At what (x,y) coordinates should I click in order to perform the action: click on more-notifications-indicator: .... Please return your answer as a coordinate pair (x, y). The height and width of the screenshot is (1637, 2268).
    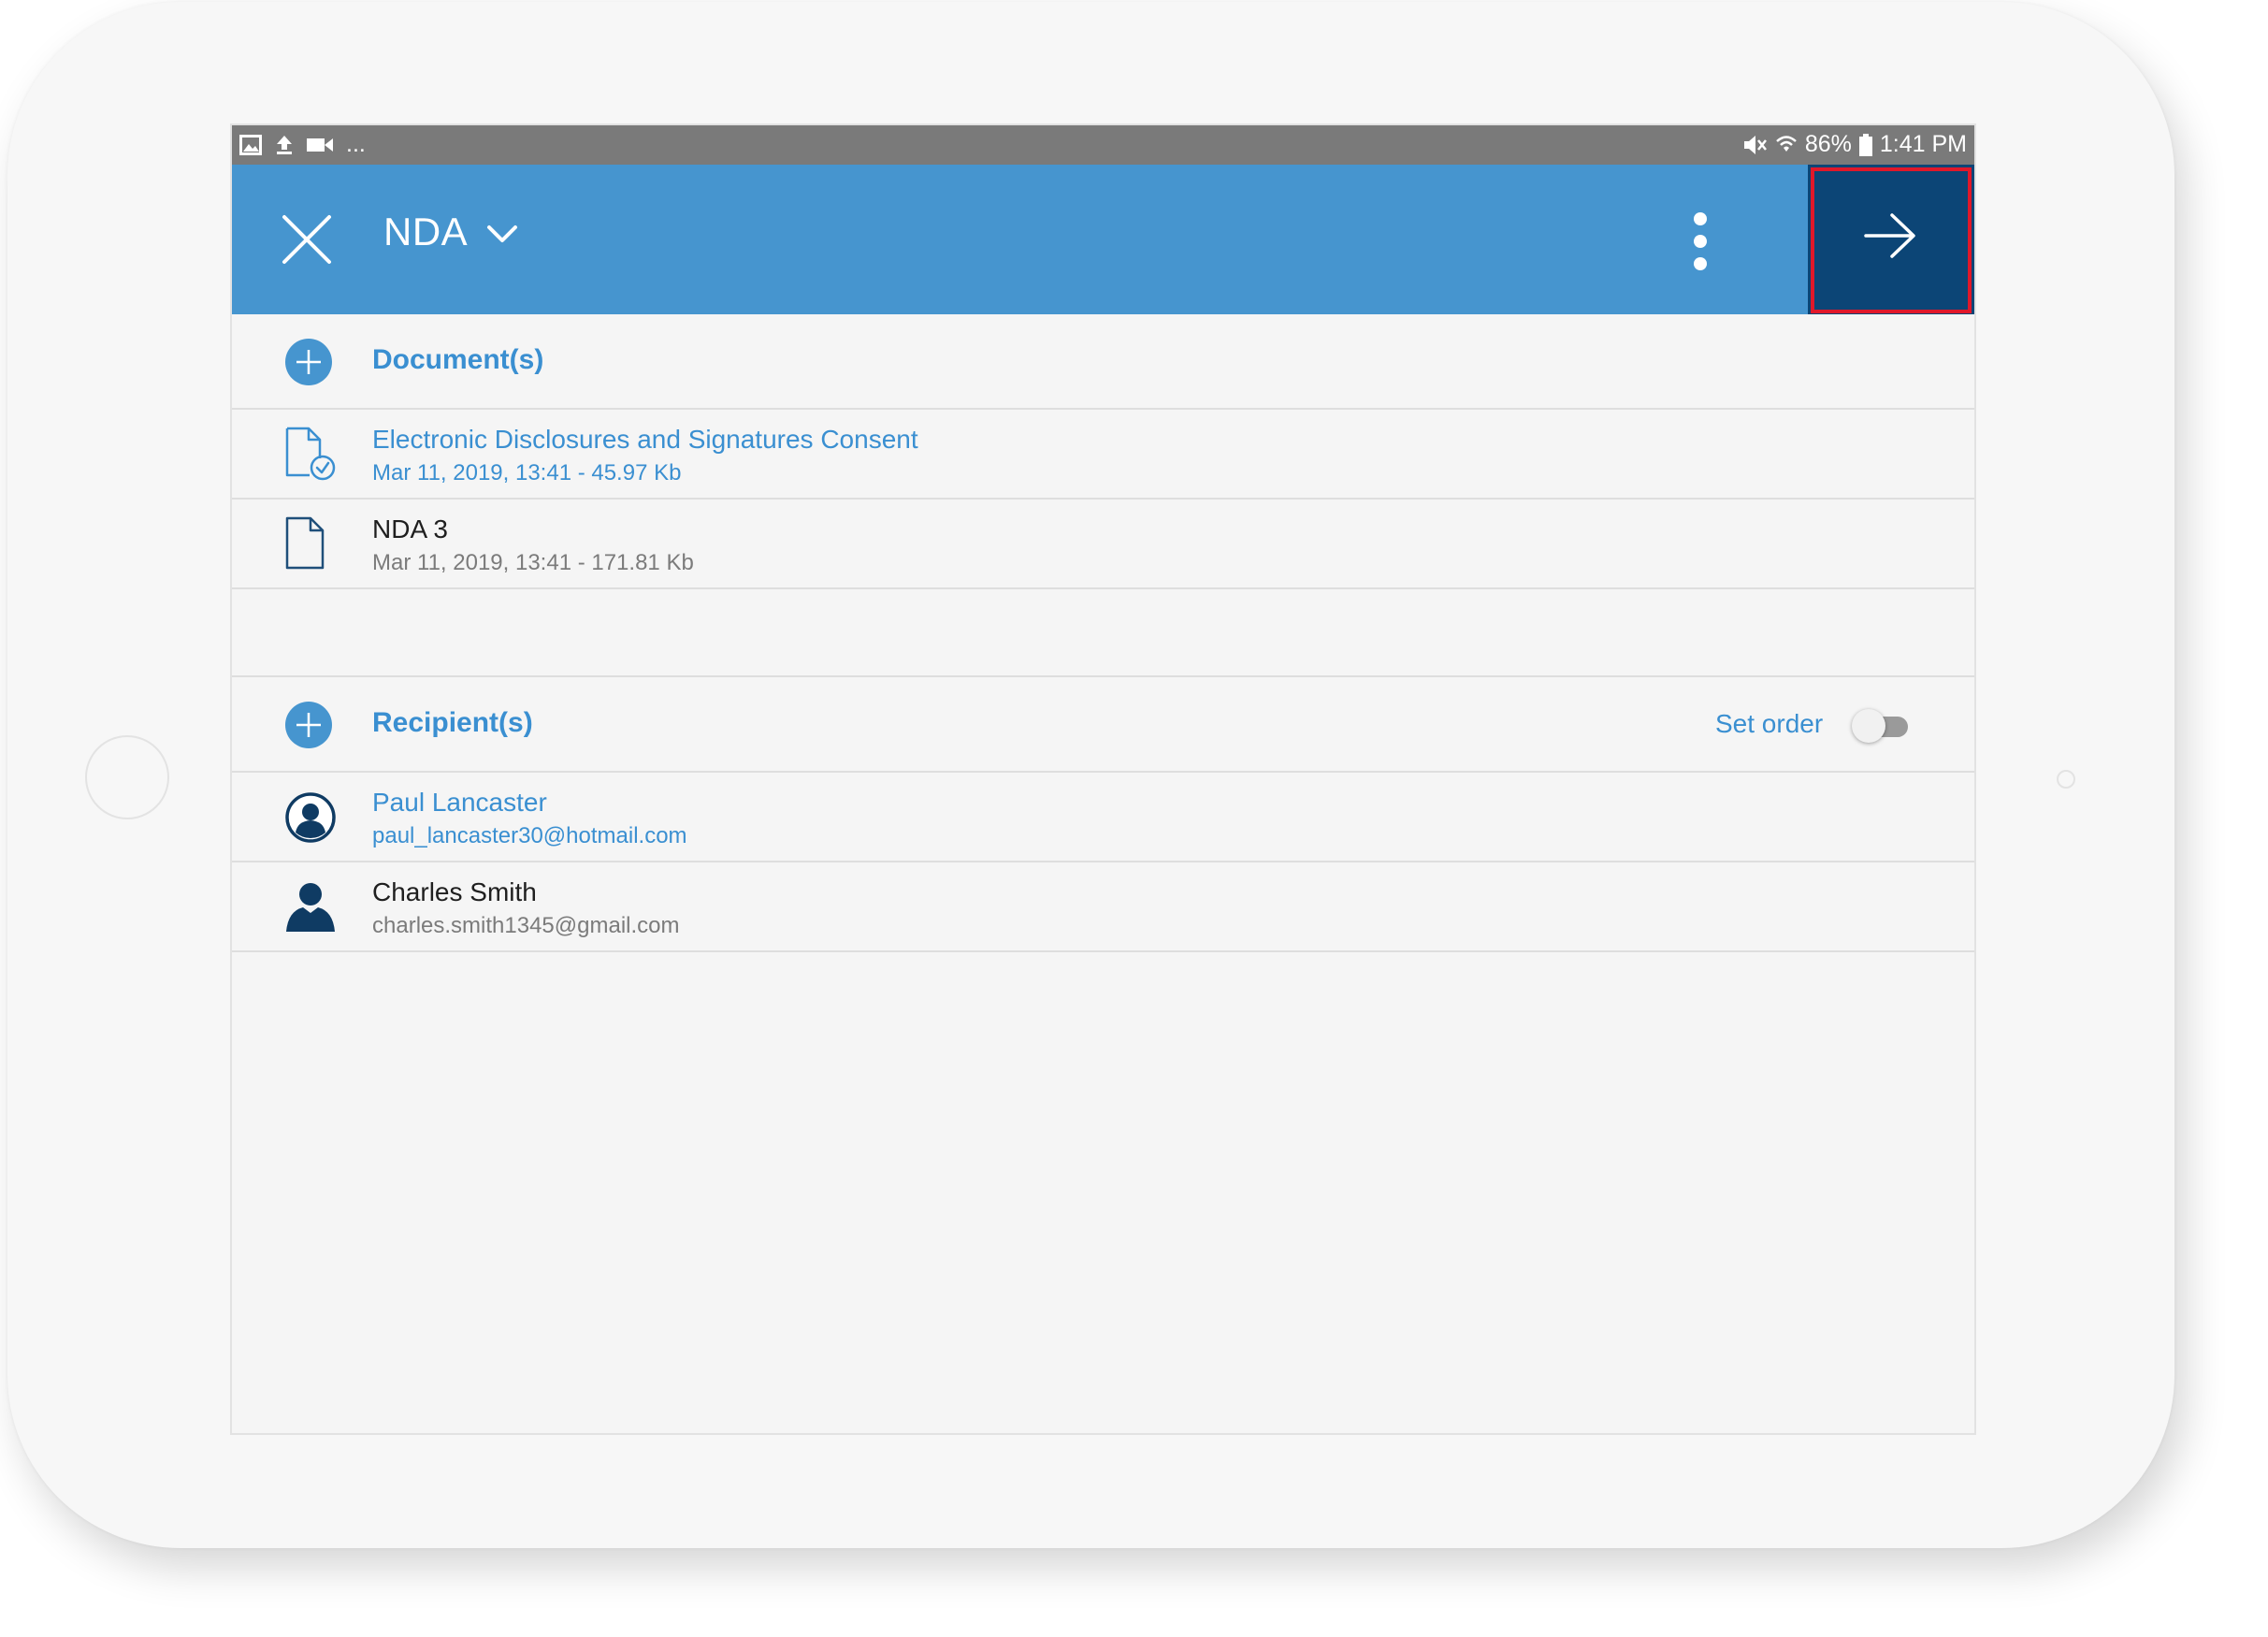
    Looking at the image, I should click on (356, 144).